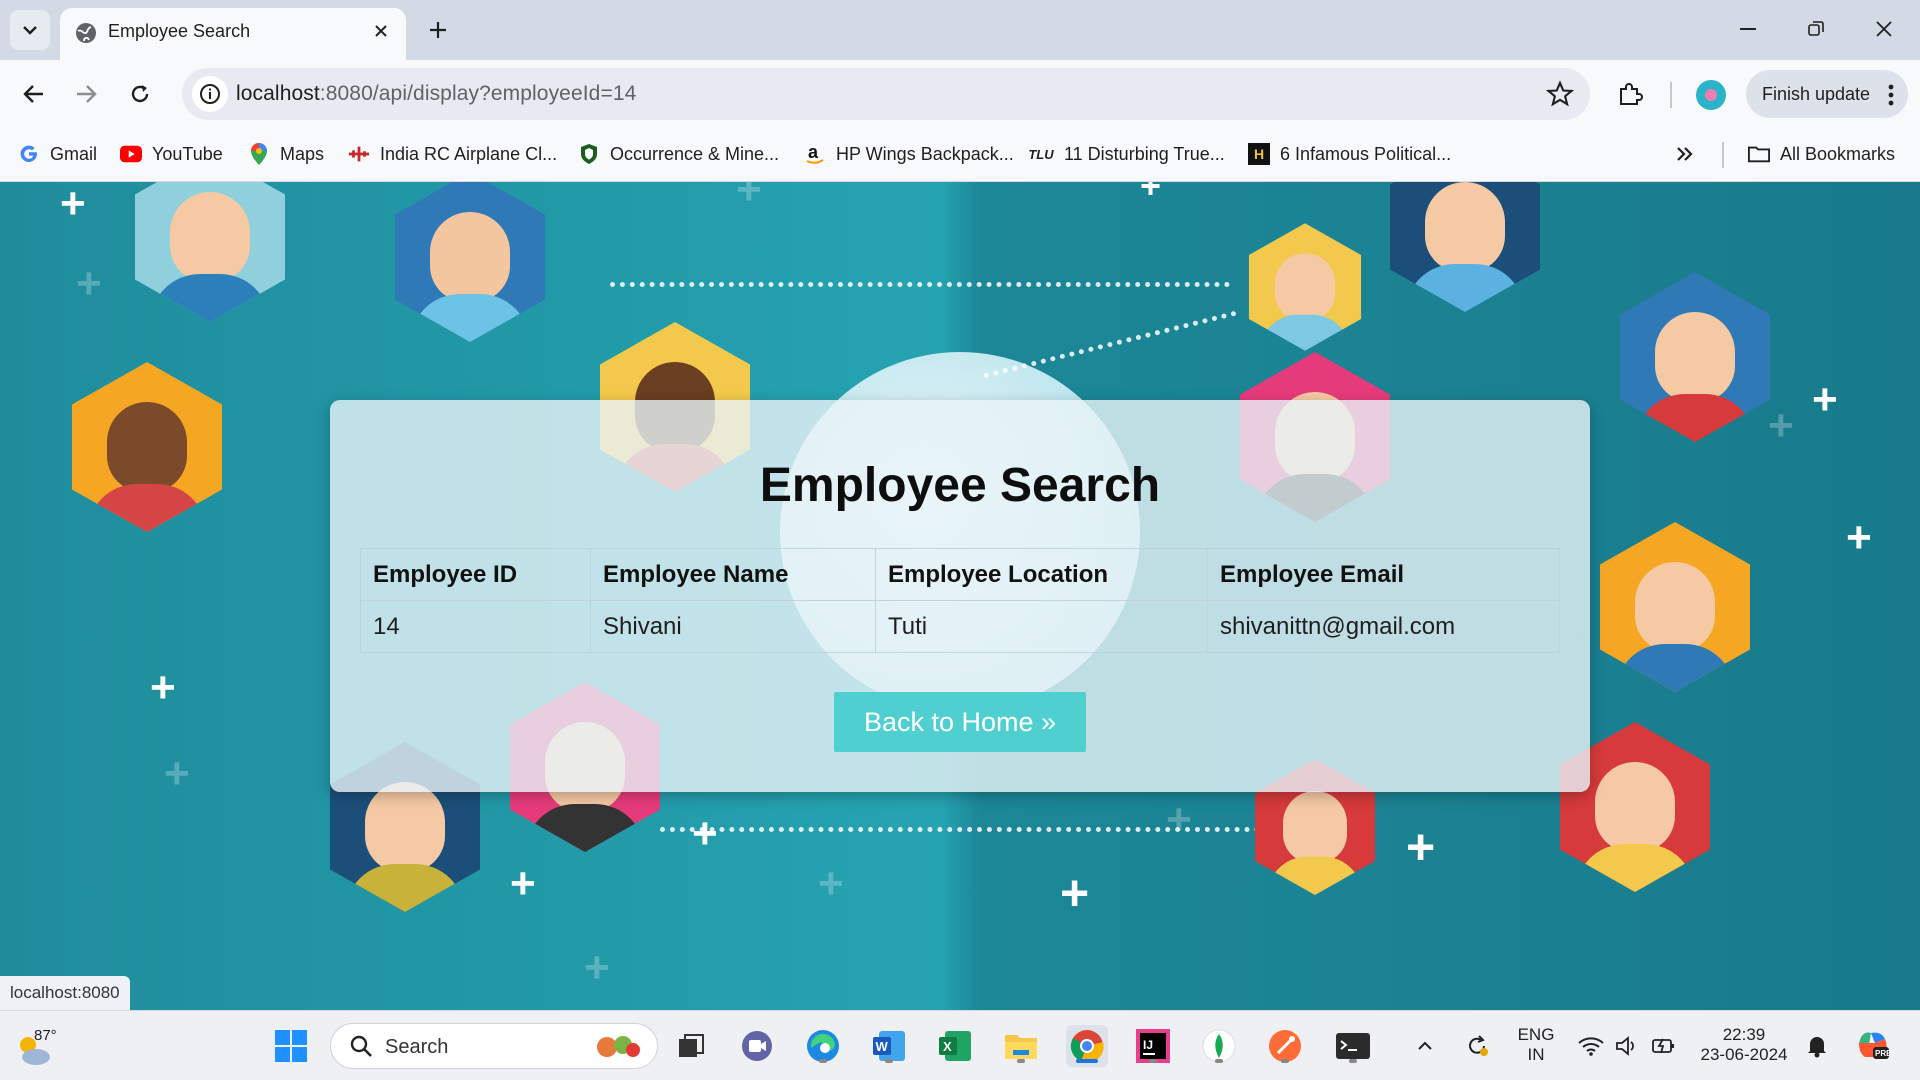 This screenshot has height=1080, width=1920. I want to click on tab-search-chevron-down-icon, so click(30, 30).